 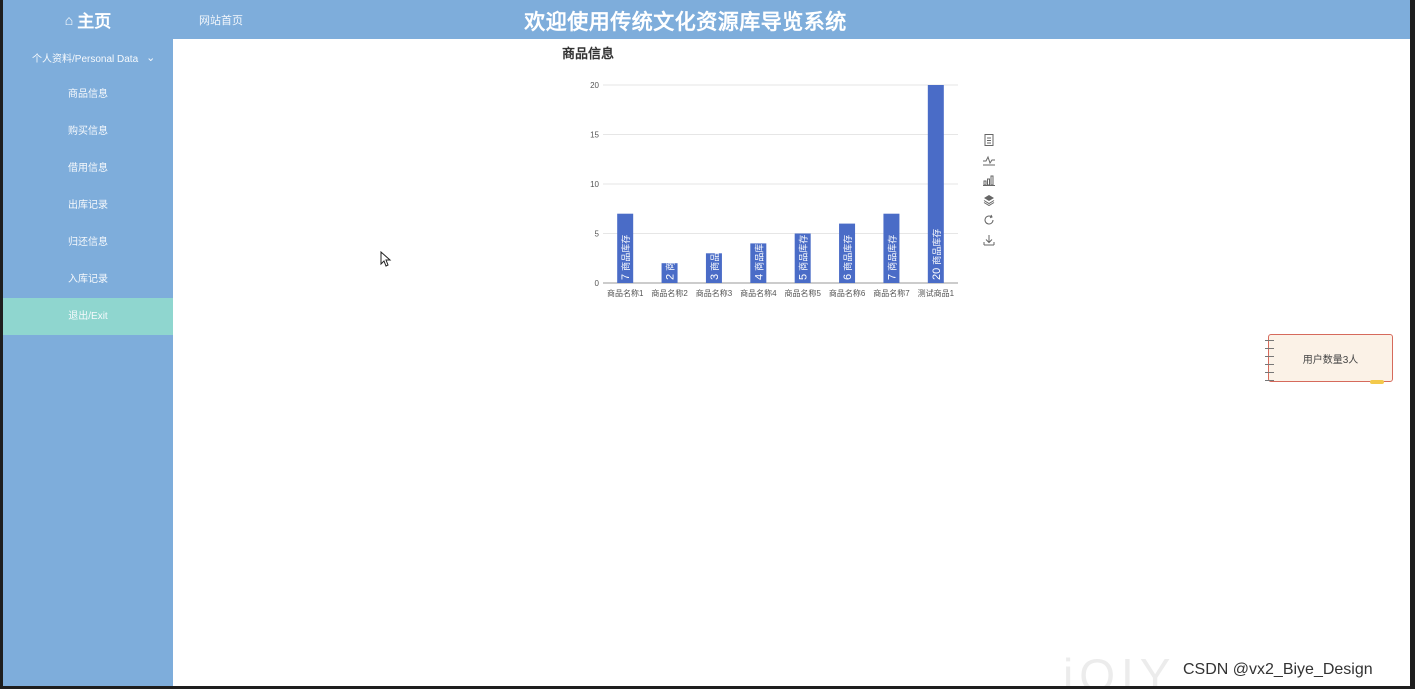 I want to click on sidebar-item-return-info: 归还信息, so click(x=88, y=242).